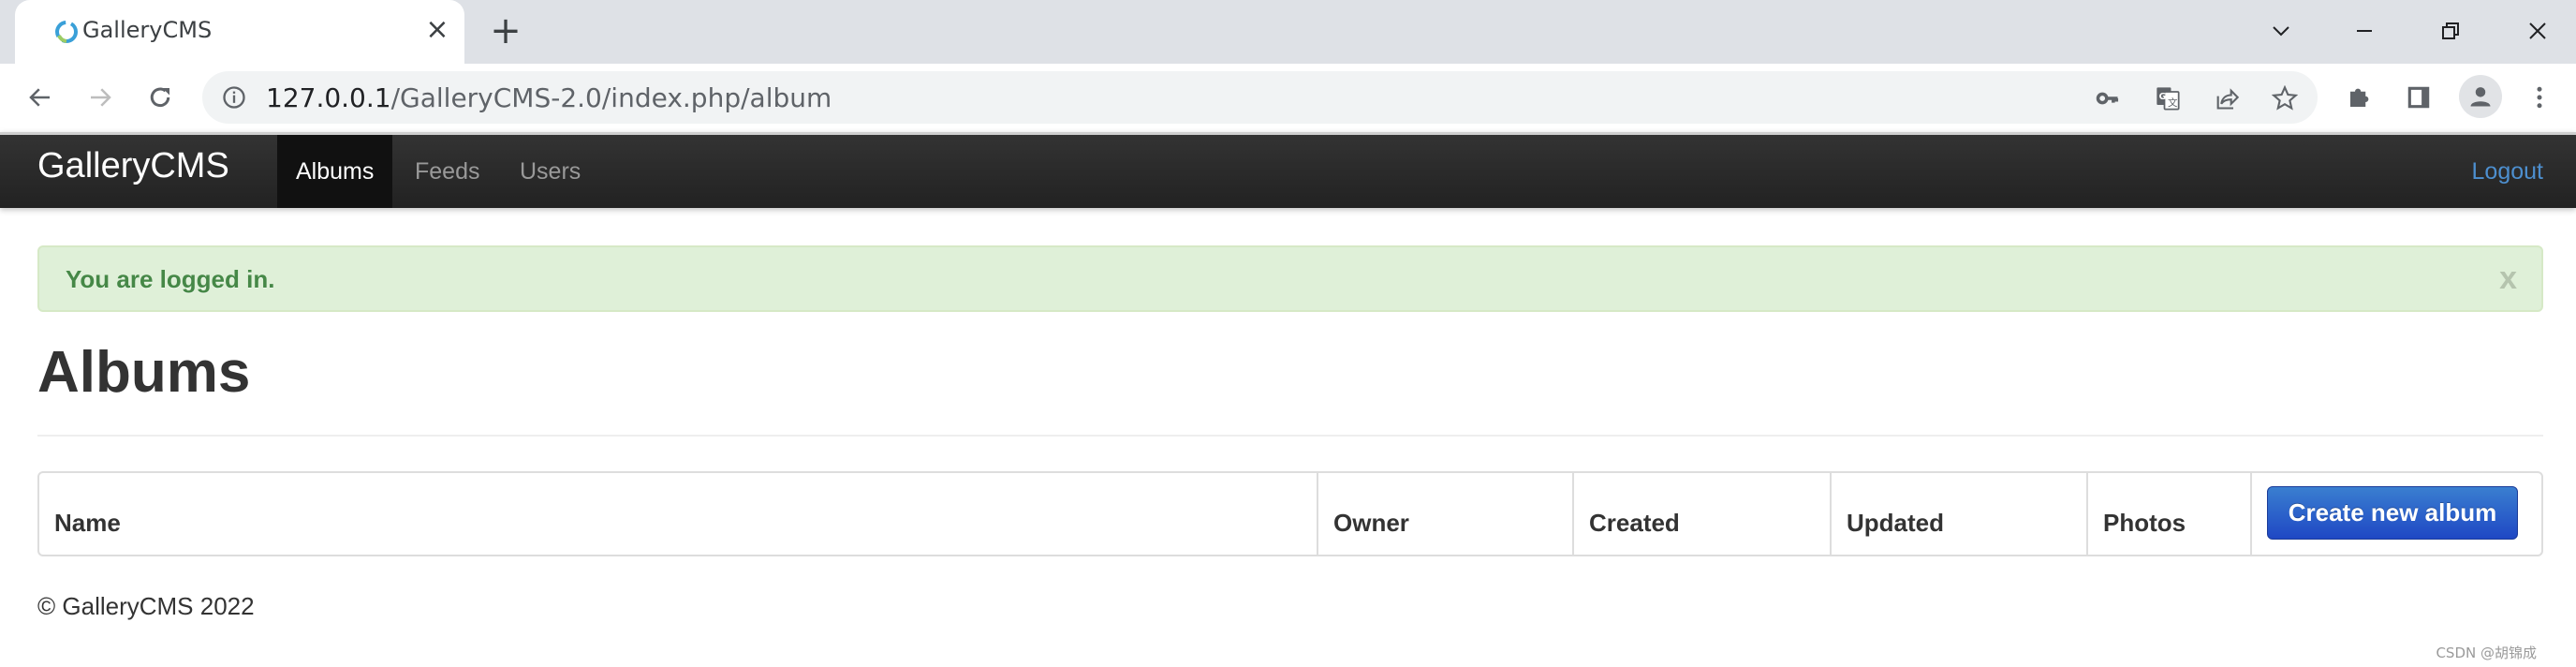 This screenshot has height=667, width=2576. What do you see at coordinates (2359, 97) in the screenshot?
I see `extensions-puzzle-icon` at bounding box center [2359, 97].